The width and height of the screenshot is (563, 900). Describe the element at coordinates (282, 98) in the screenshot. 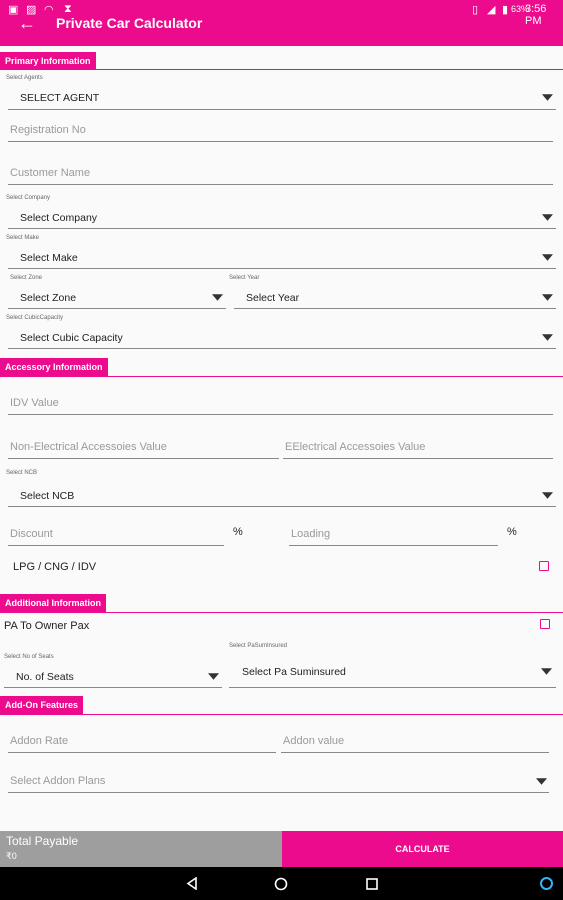

I see `agent-select: SELECT AGENT` at that location.